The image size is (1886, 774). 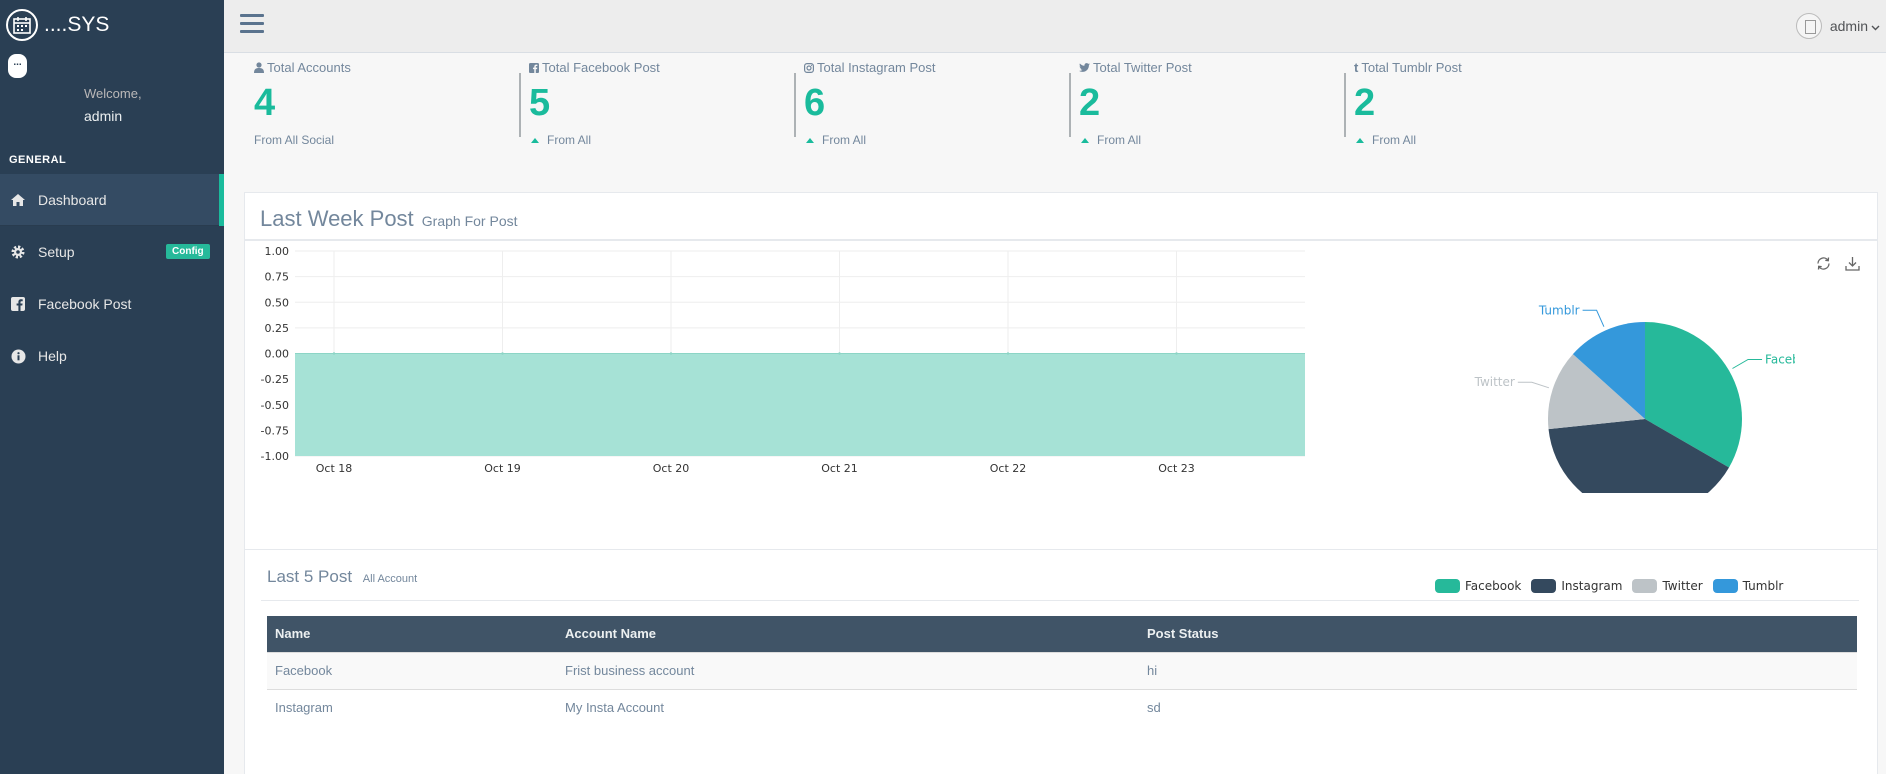 I want to click on tile-total-facebook-post: Total Facebook Post 5 From All, so click(x=659, y=105).